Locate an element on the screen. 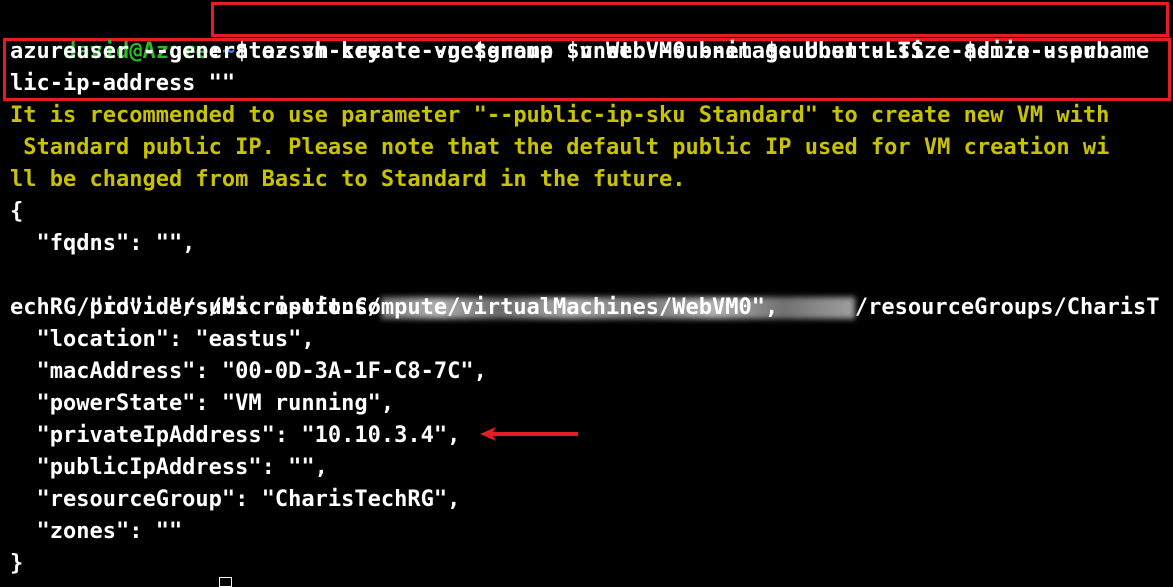 This screenshot has height=587, width=1173. json-public-ip: "publicIpAddress": "", is located at coordinates (169, 467).